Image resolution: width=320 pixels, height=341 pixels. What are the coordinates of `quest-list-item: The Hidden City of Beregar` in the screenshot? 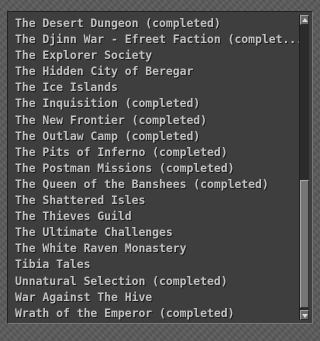 It's located at (157, 71).